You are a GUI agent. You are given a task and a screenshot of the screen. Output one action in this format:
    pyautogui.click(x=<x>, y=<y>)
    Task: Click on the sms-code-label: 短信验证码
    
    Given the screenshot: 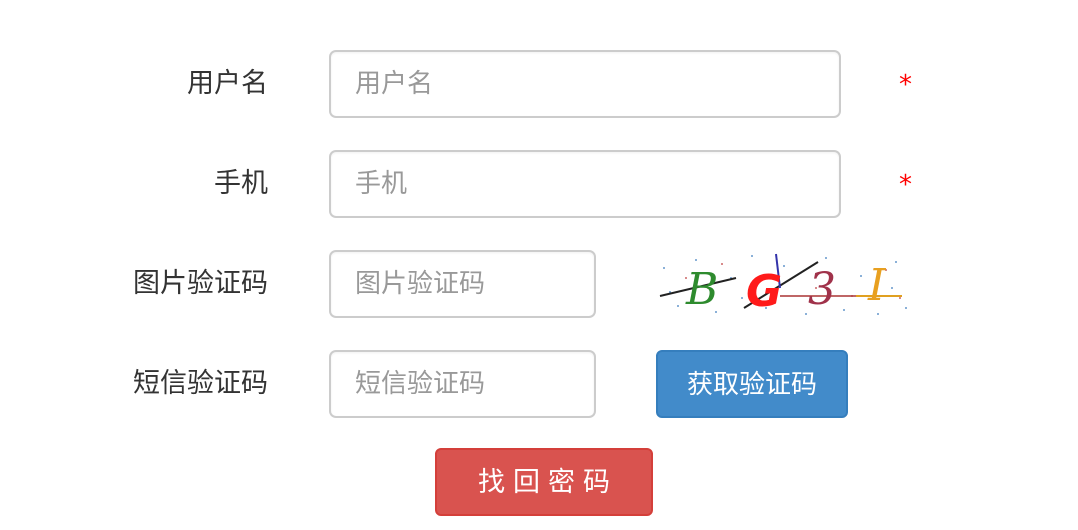 What is the action you would take?
    pyautogui.click(x=200, y=383)
    